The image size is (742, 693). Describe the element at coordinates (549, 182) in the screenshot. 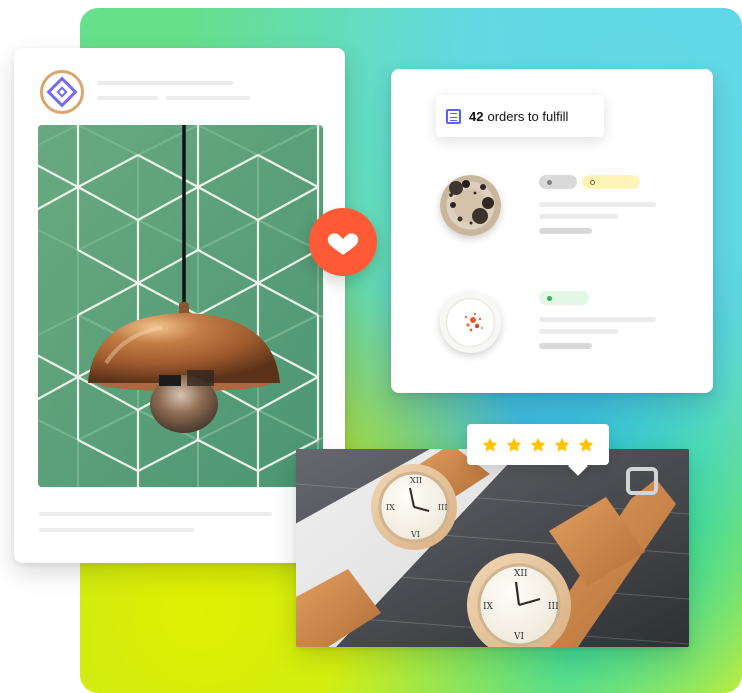

I see `gray-status-dot` at that location.